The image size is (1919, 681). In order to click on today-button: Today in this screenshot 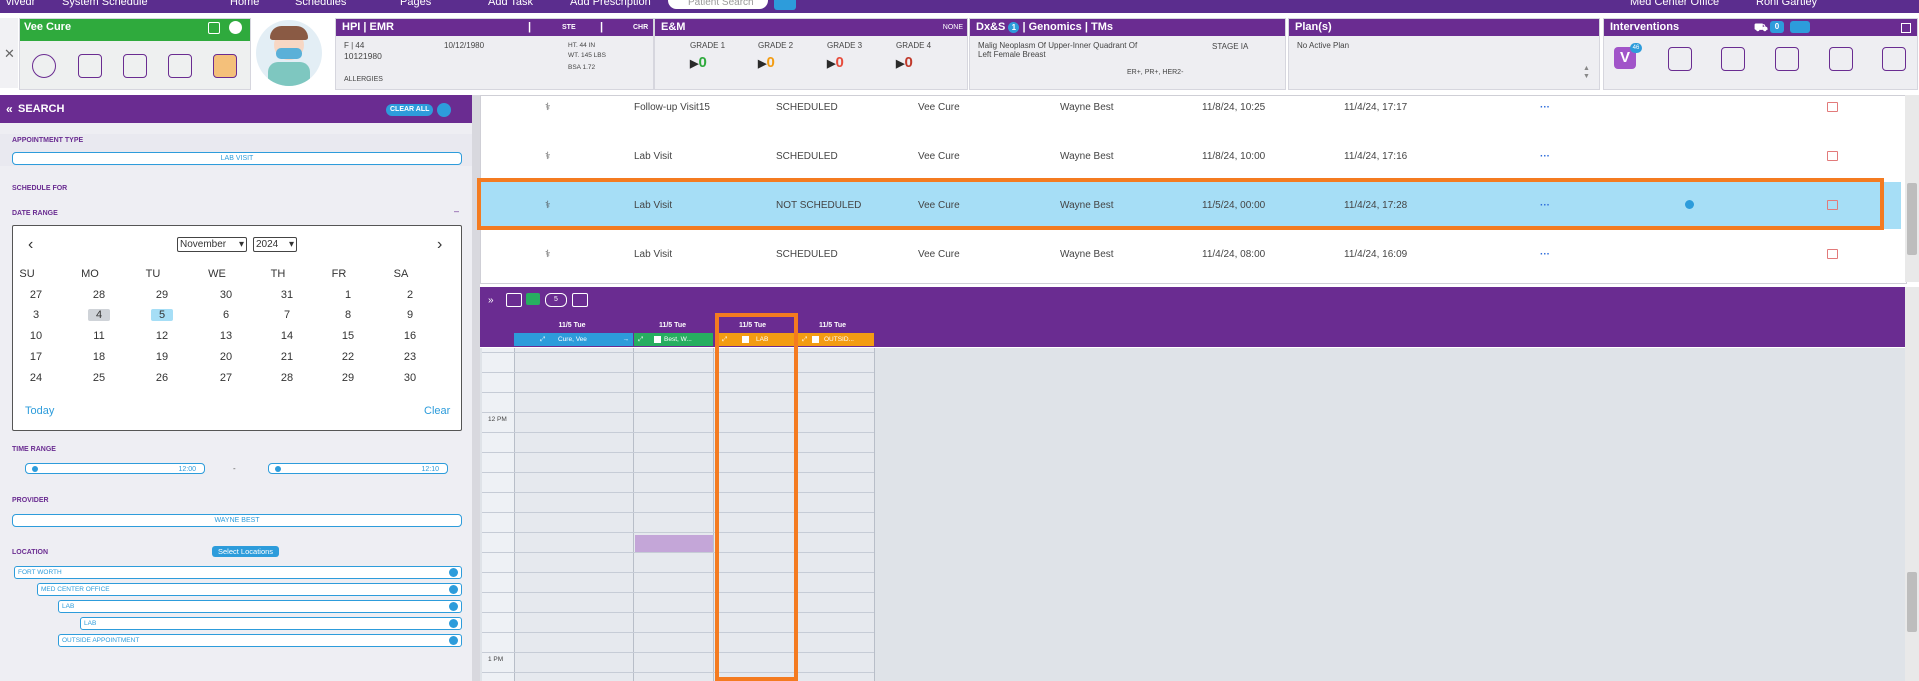, I will do `click(39, 411)`.